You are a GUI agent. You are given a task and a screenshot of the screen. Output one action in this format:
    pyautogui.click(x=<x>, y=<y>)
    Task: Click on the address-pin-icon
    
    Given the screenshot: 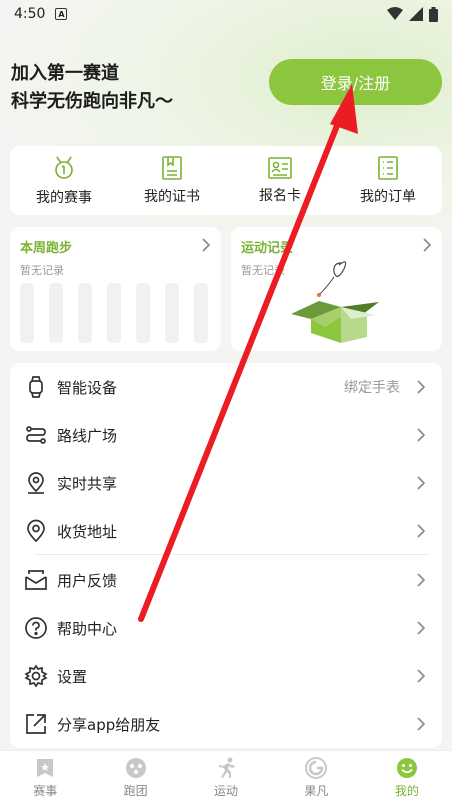 What is the action you would take?
    pyautogui.click(x=36, y=531)
    